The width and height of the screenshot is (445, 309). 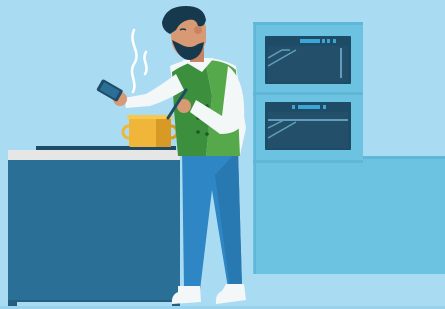 What do you see at coordinates (310, 41) in the screenshot?
I see `upper-oven-display` at bounding box center [310, 41].